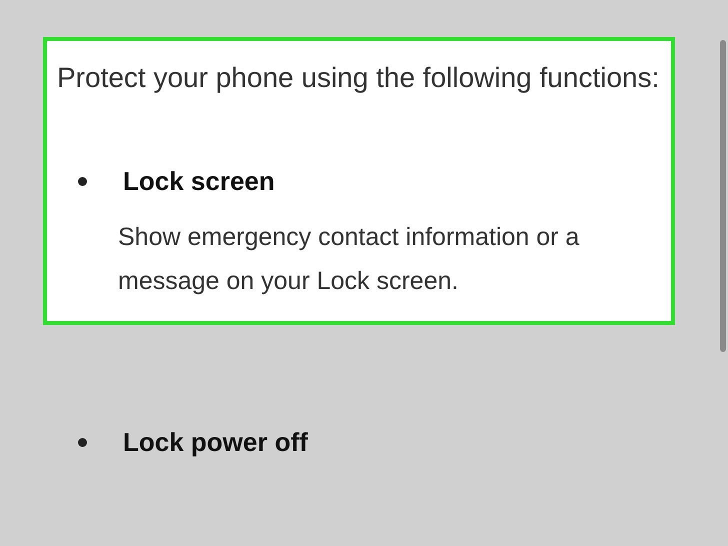  What do you see at coordinates (349, 259) in the screenshot?
I see `setting-description: Show emergency contact information or a message on your Lock screen.` at bounding box center [349, 259].